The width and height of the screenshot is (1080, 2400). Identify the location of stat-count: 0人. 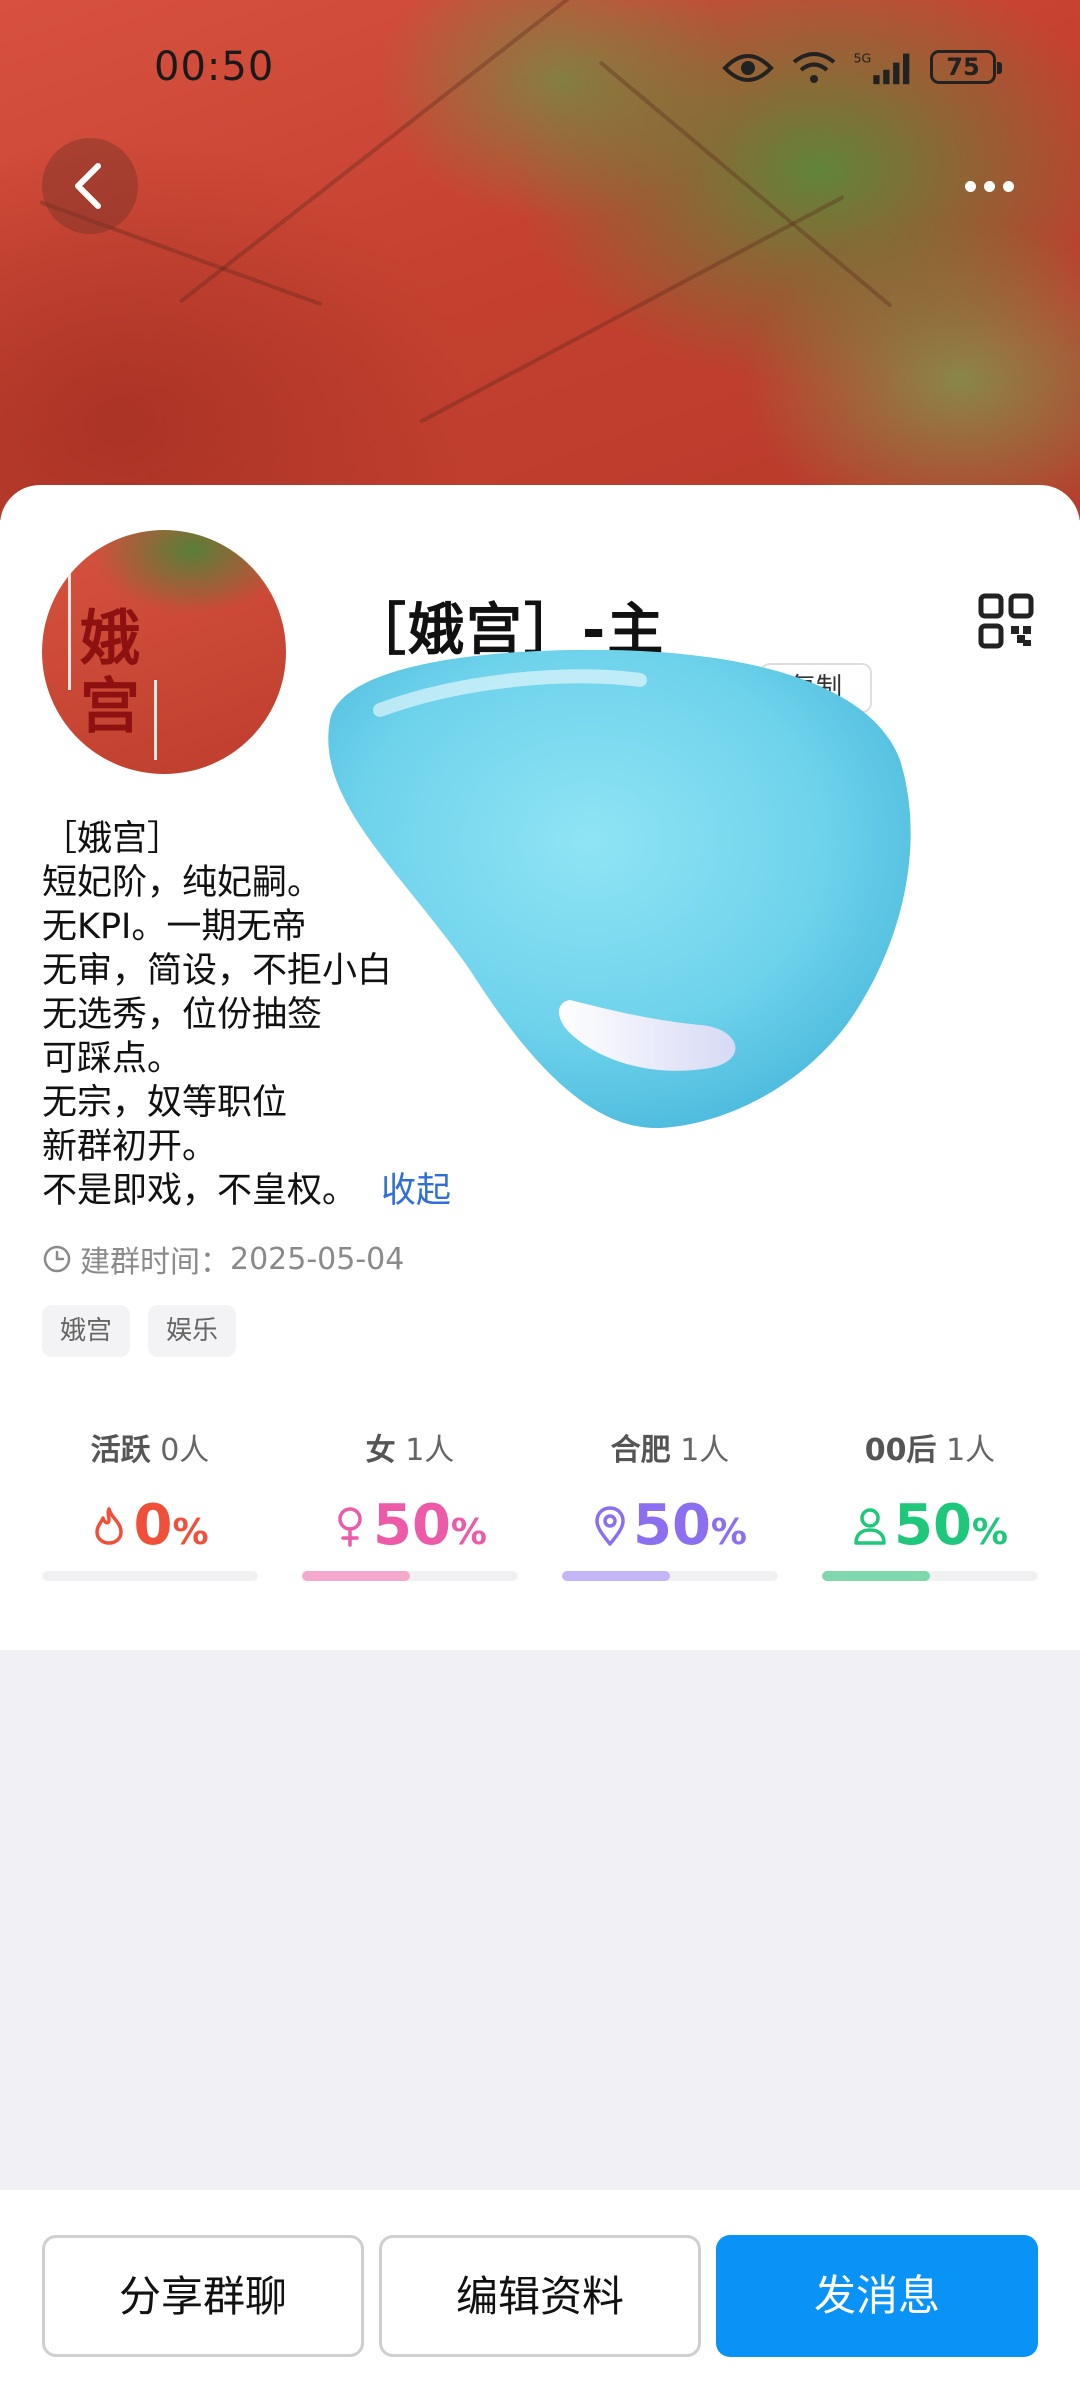
(185, 1450).